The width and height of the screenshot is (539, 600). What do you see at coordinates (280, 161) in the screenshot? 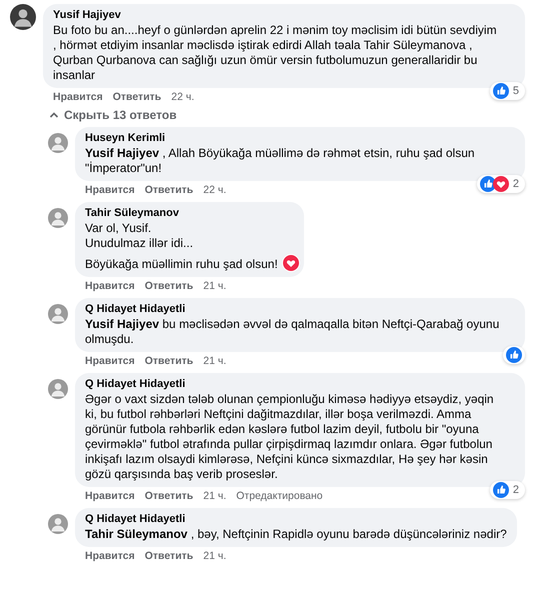
I see `comment-text: Yusif Hajiyev , Allah Böyükağa müəllimə də rəhmət etsin, ruhu şad olsun "İmperator"un!` at bounding box center [280, 161].